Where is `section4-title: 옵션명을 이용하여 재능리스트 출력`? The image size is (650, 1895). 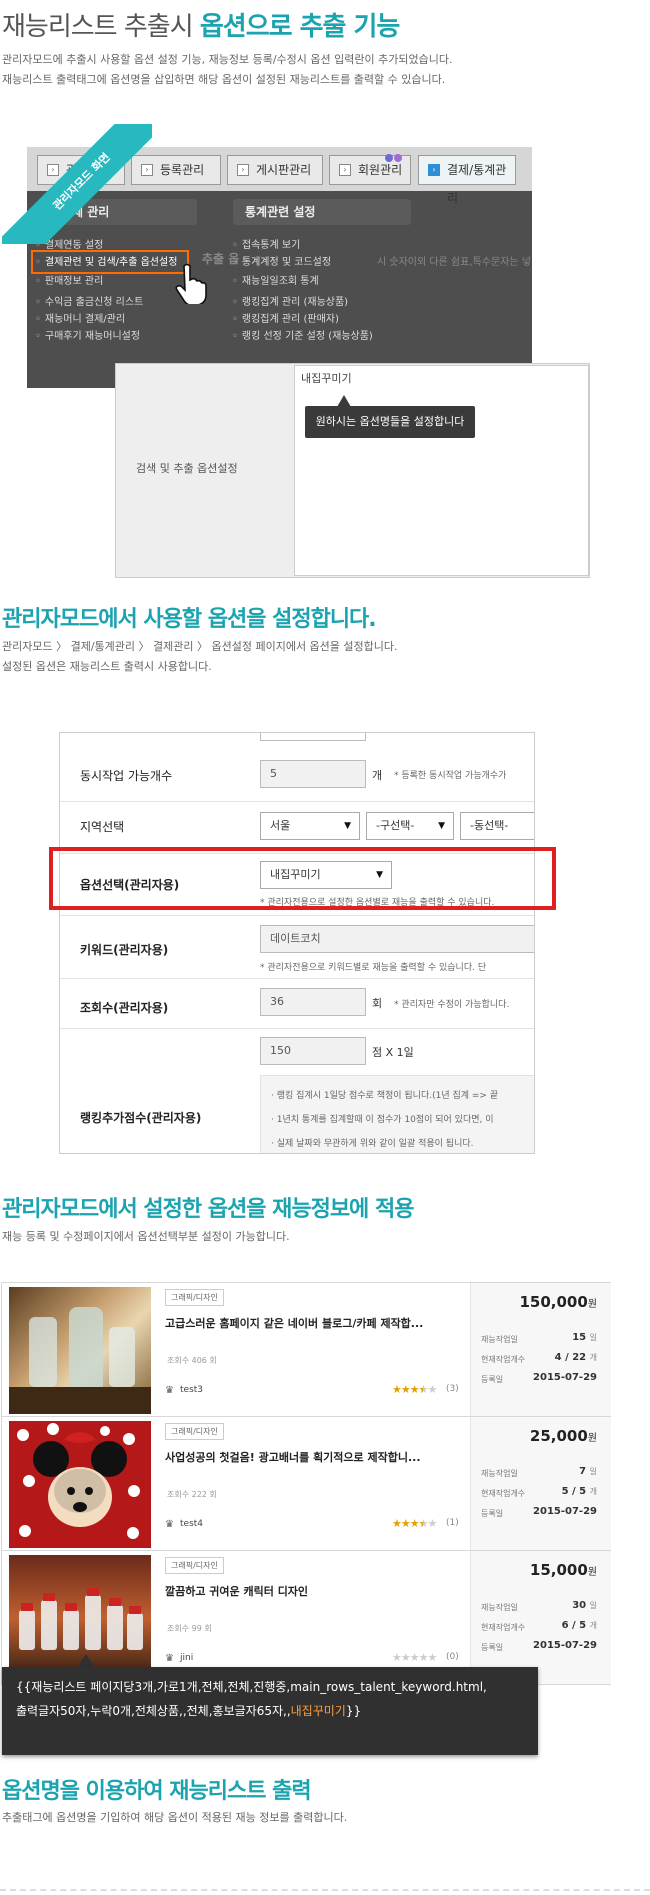
section4-title: 옵션명을 이용하여 재능리스트 출력 is located at coordinates (157, 1791).